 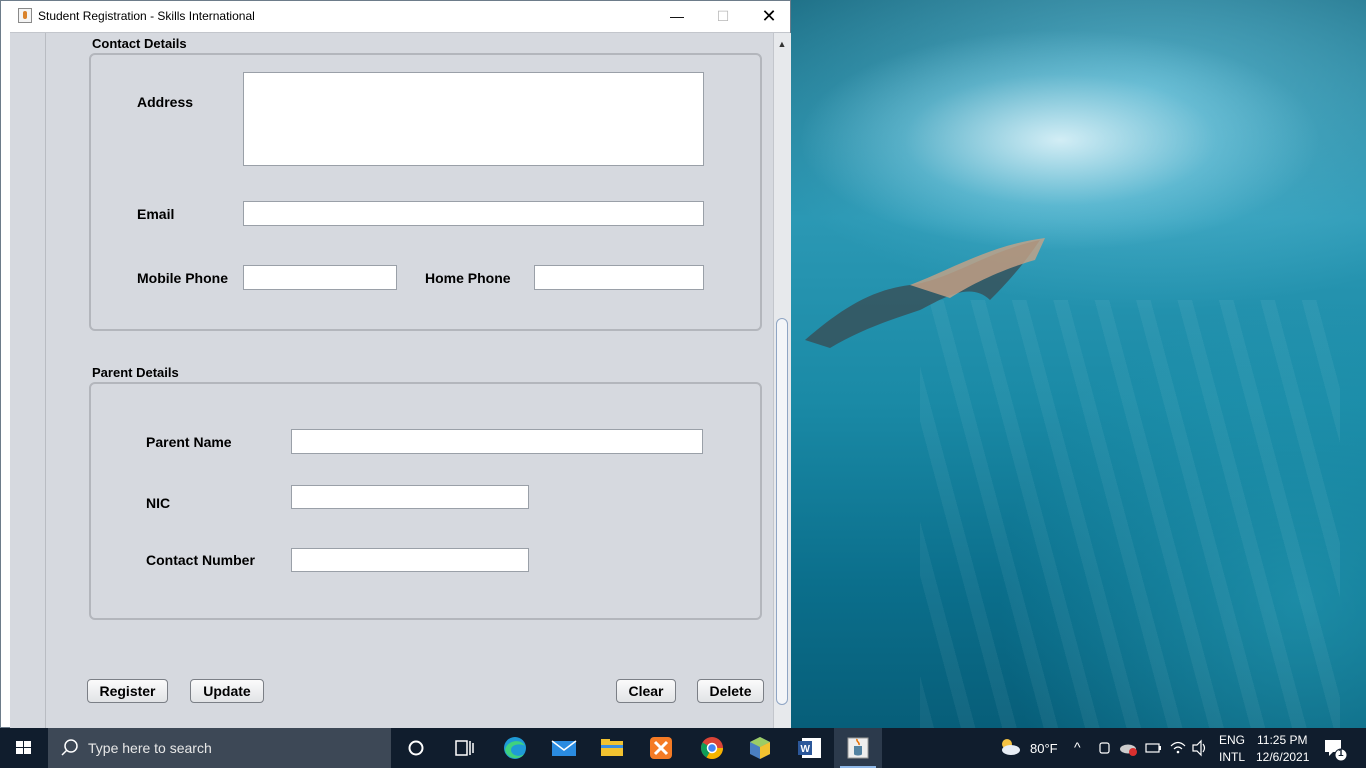 I want to click on close-button: ✕, so click(x=769, y=16).